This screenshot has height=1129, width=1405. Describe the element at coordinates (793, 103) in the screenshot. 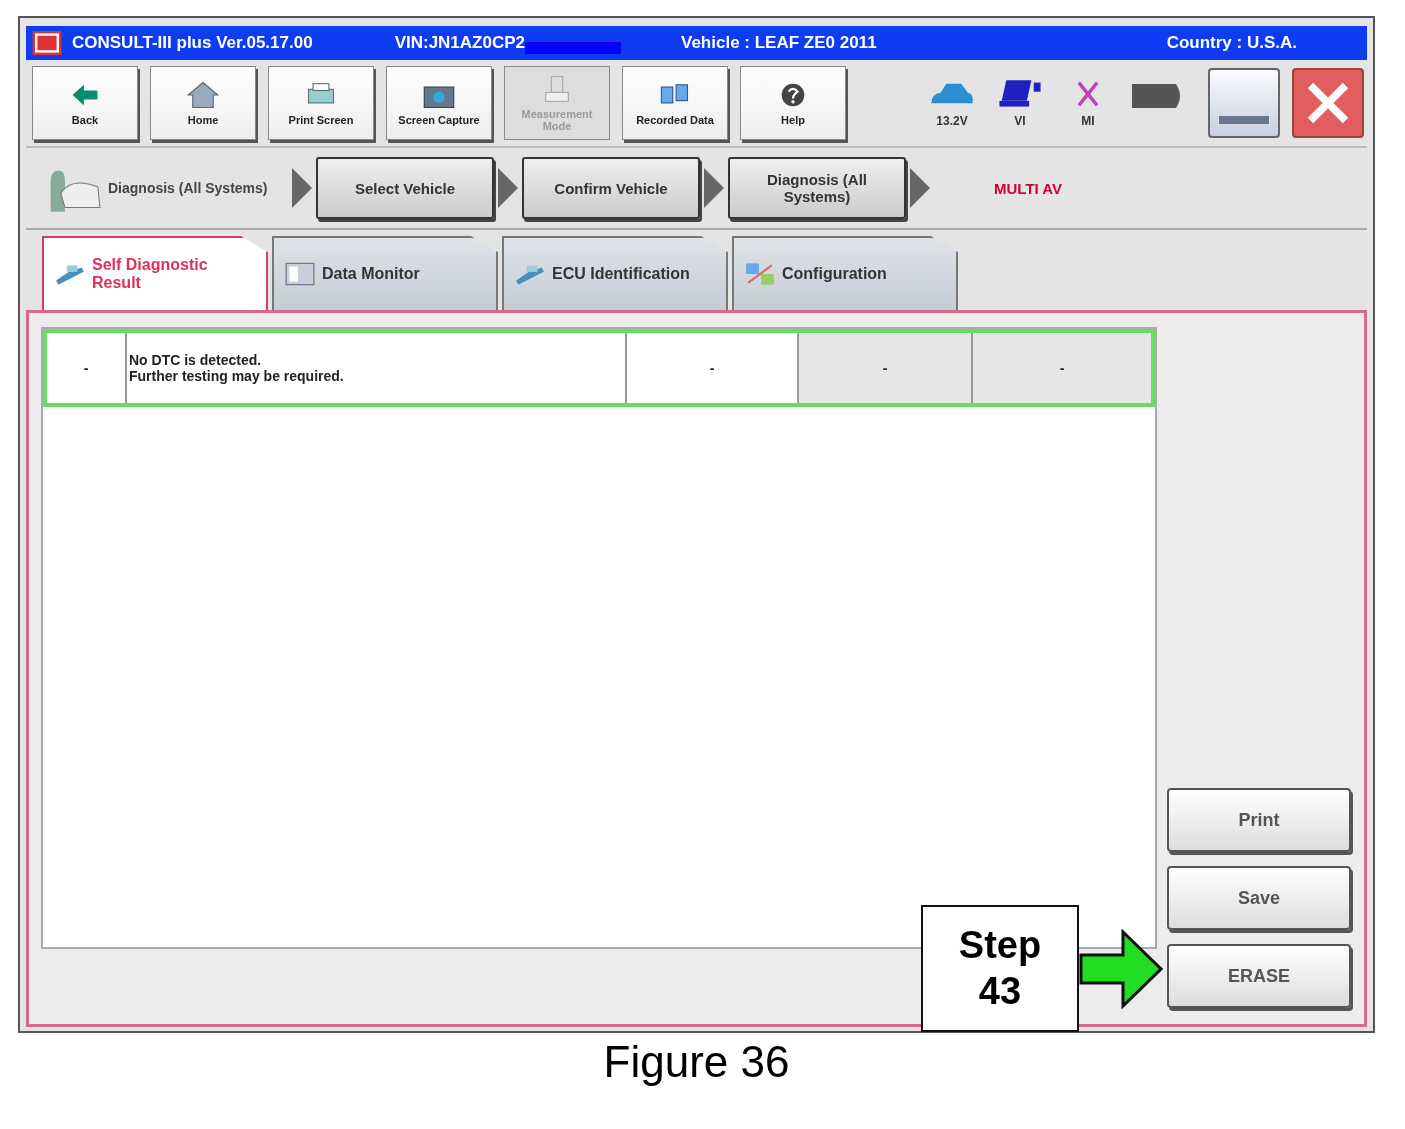

I see `toolbar-button: Help` at that location.